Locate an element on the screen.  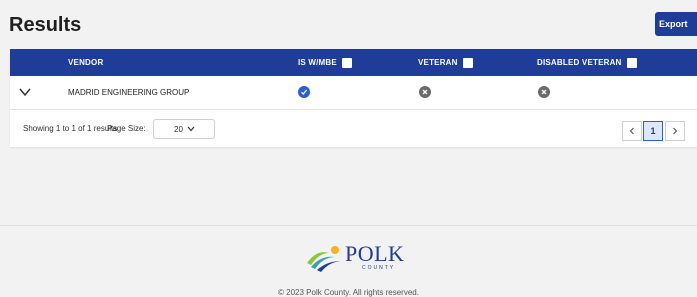
column-header-vendor: VENDOR is located at coordinates (85, 62).